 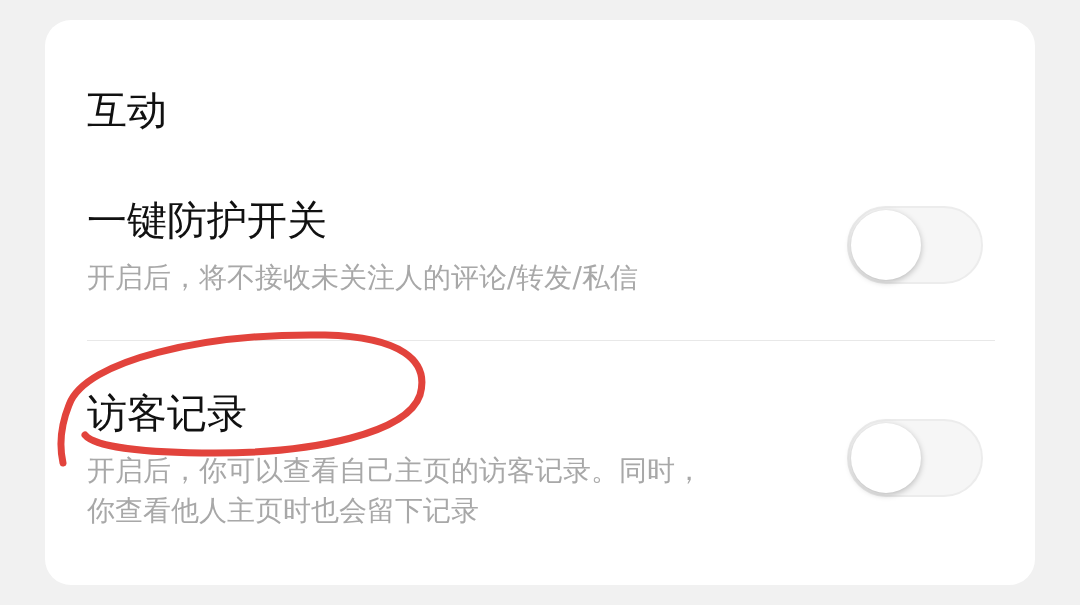 What do you see at coordinates (395, 491) in the screenshot?
I see `setting-description: 开启后，你可以查看自己主页的访客记录。同时，你查看他人主页时也会留下记录` at bounding box center [395, 491].